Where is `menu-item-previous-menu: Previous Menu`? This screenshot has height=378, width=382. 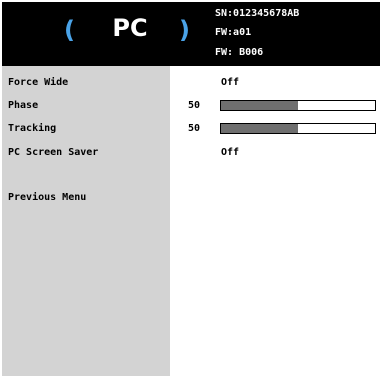 menu-item-previous-menu: Previous Menu is located at coordinates (47, 197).